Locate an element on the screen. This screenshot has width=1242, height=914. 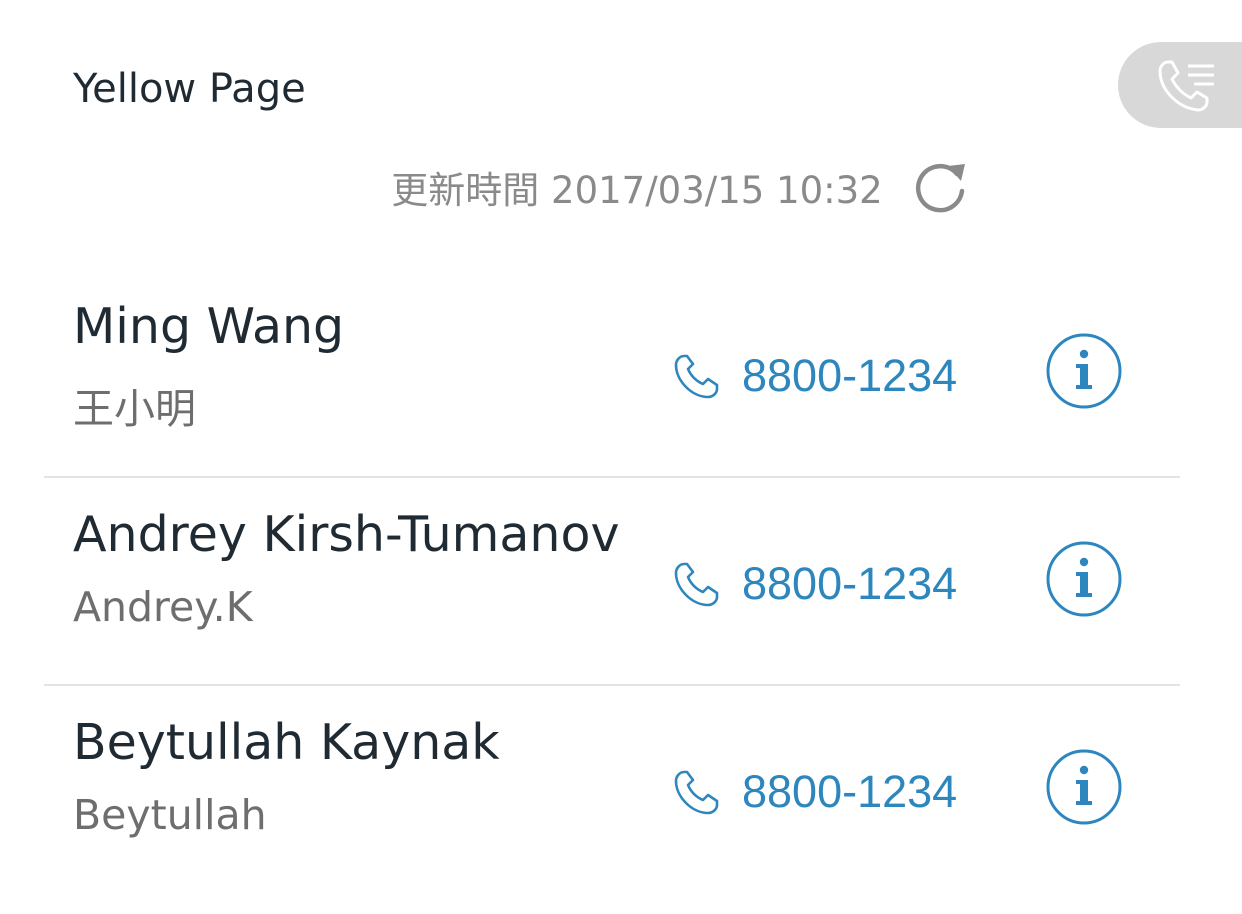
contact-alias: Beytullah is located at coordinates (170, 815).